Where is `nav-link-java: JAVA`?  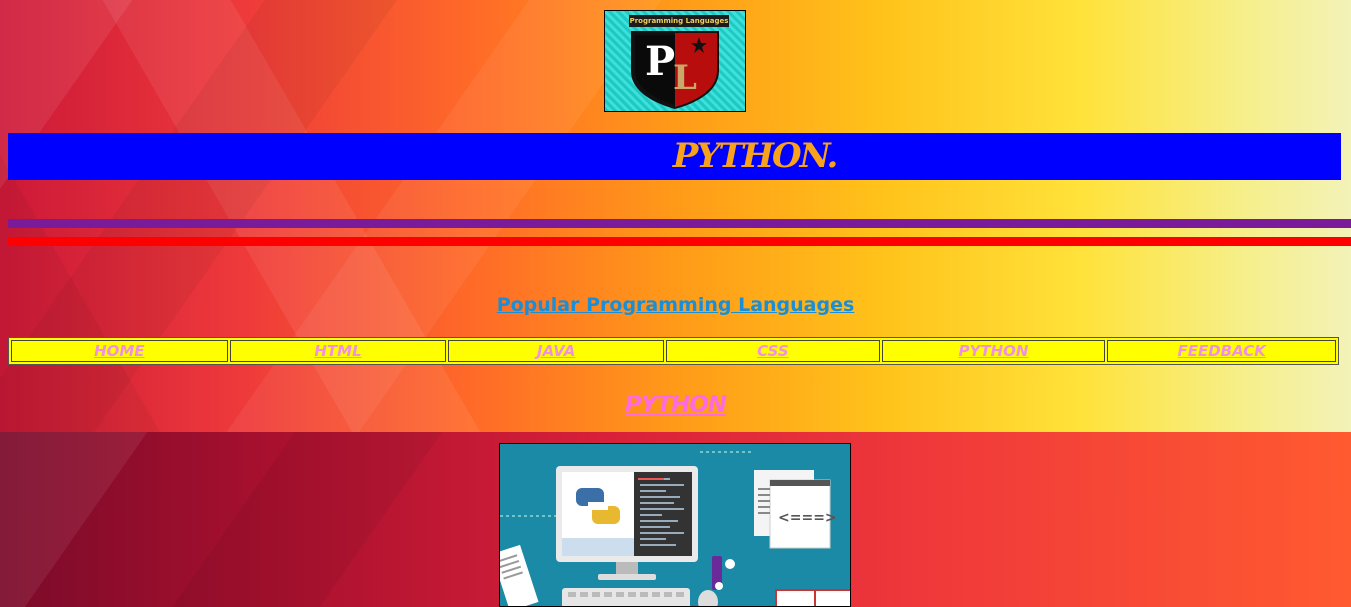 nav-link-java: JAVA is located at coordinates (556, 351).